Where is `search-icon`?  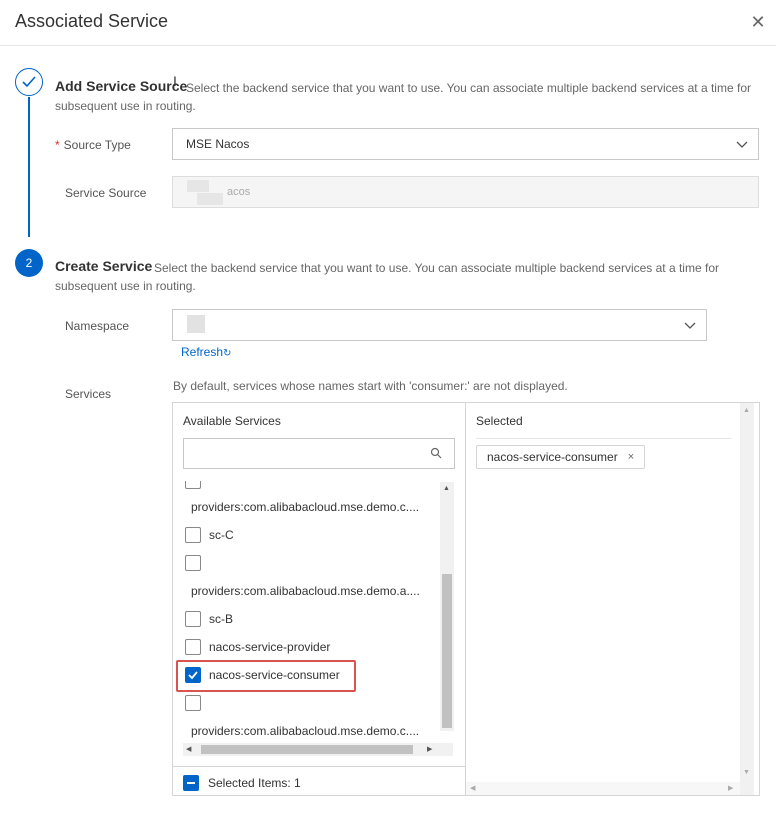
search-icon is located at coordinates (436, 453).